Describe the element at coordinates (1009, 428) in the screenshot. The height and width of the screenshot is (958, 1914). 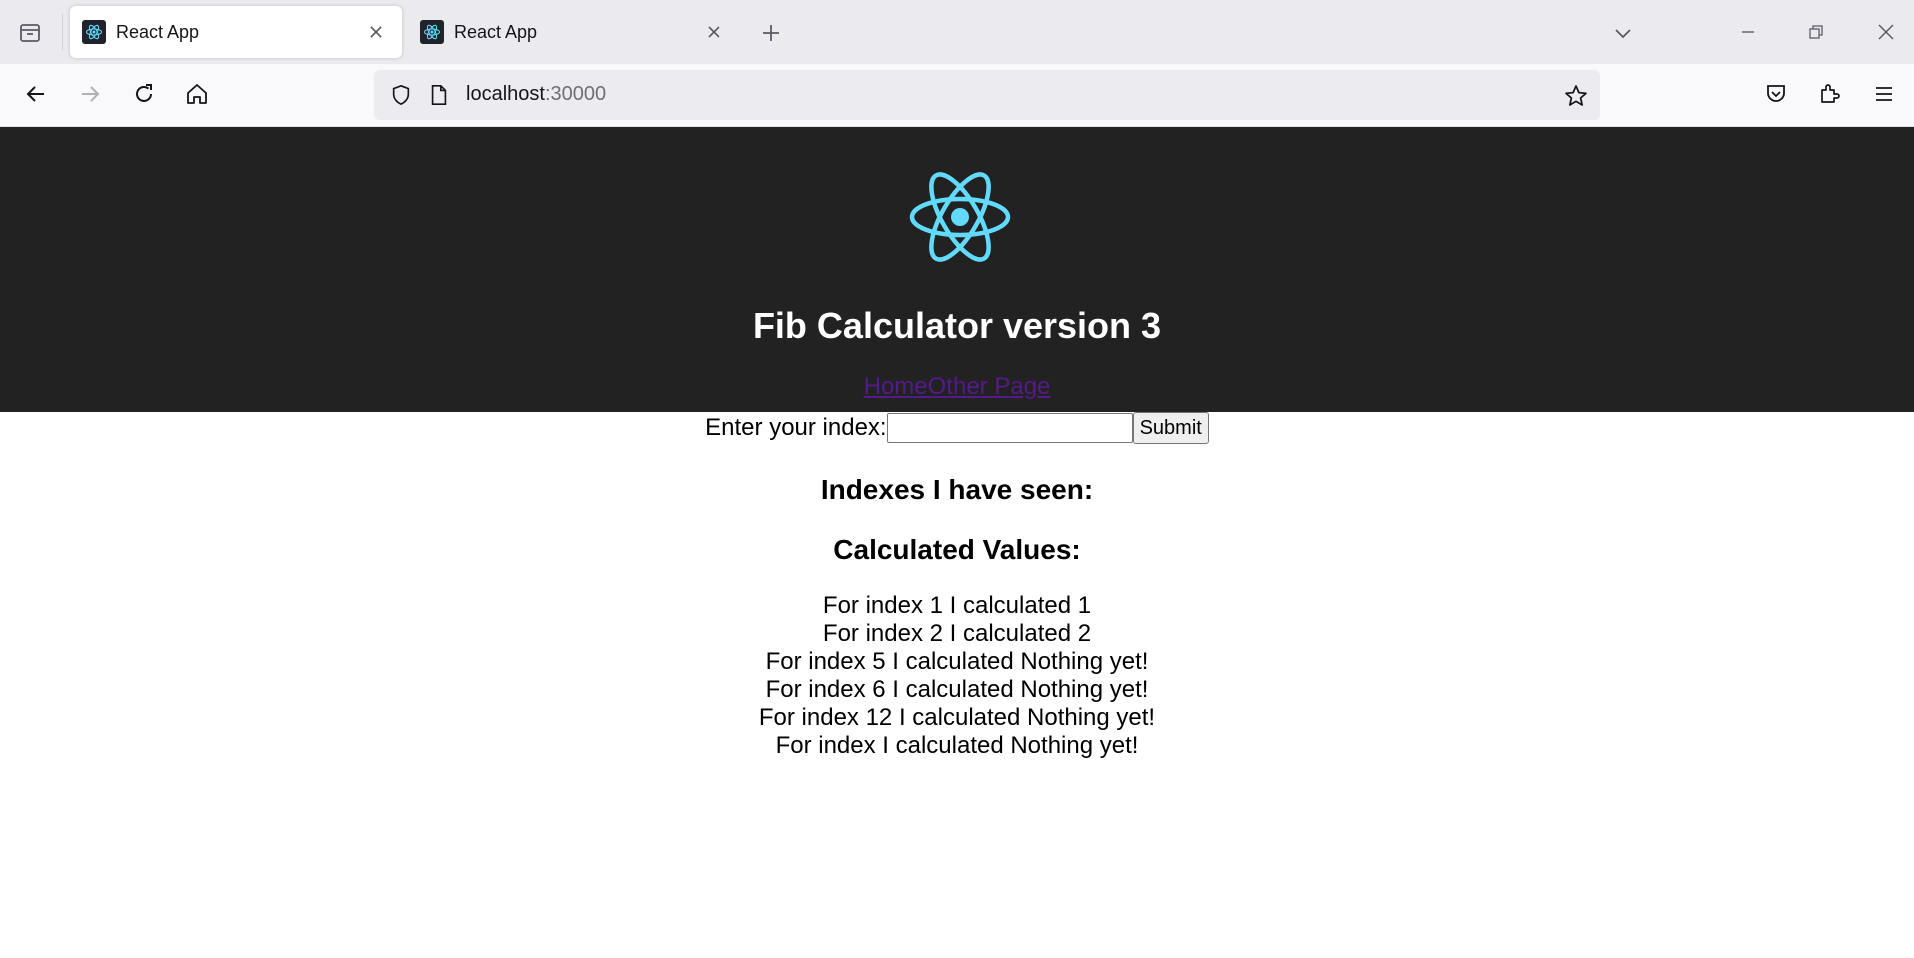
I see `index-input` at that location.